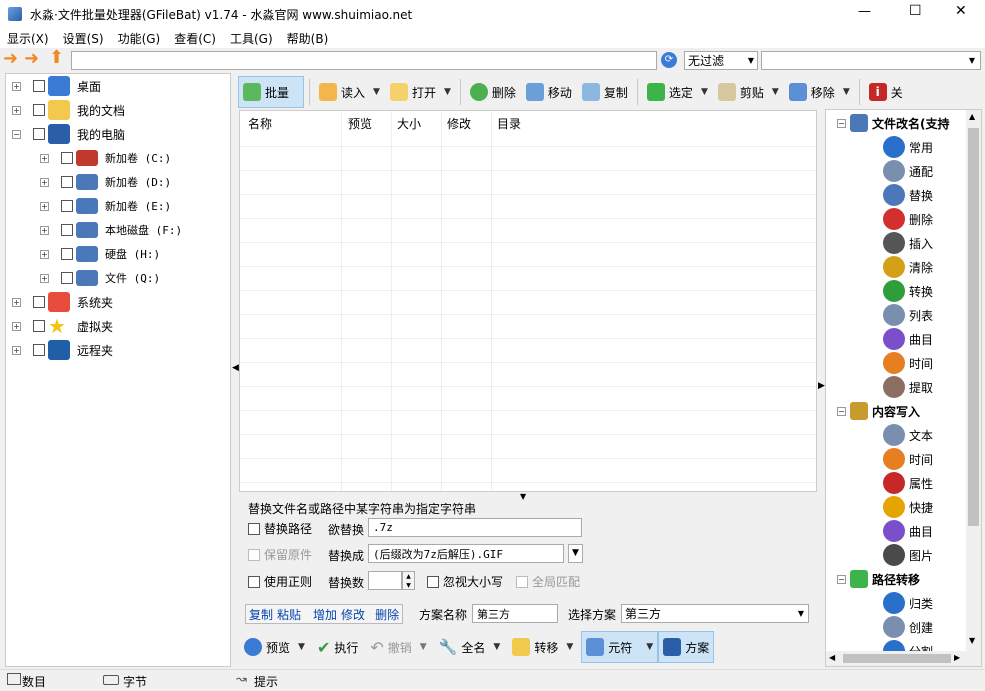 This screenshot has height=691, width=985. What do you see at coordinates (908, 219) in the screenshot?
I see `function-item: 删除` at bounding box center [908, 219].